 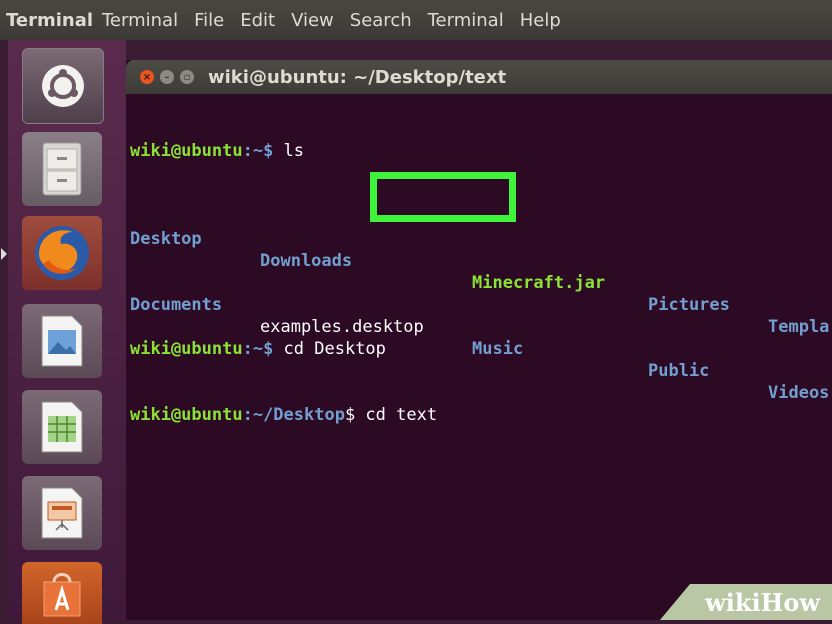 I want to click on spreadsheet-icon, so click(x=62, y=427).